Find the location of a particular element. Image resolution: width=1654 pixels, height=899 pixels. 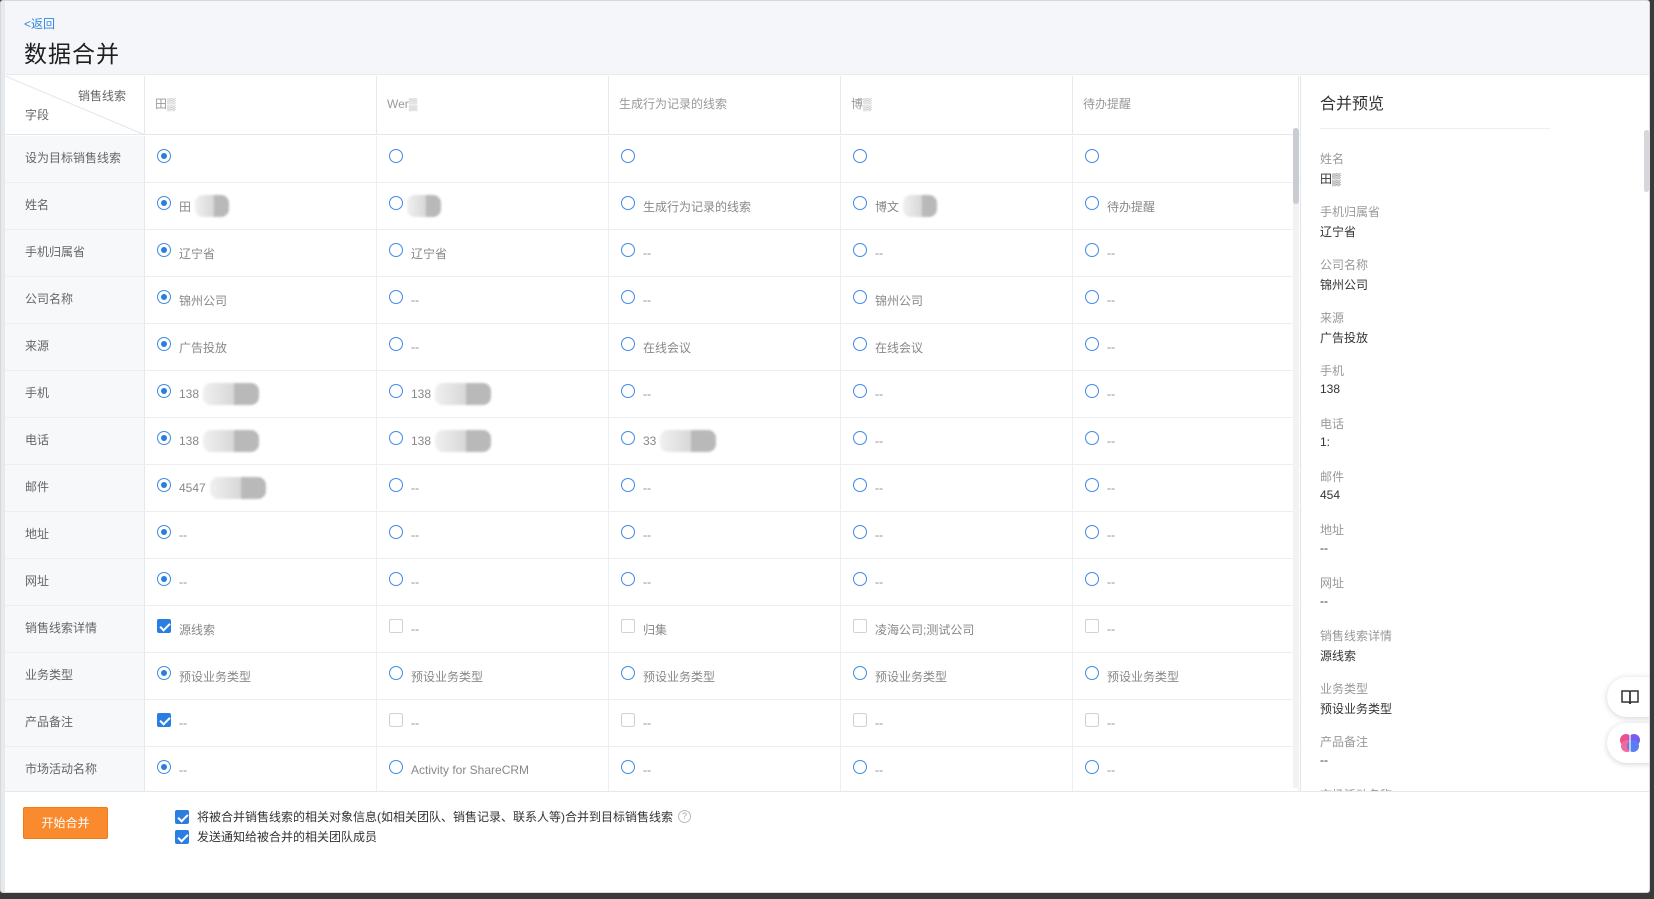

merge-cell: 待办提醒 is located at coordinates (1186, 206).